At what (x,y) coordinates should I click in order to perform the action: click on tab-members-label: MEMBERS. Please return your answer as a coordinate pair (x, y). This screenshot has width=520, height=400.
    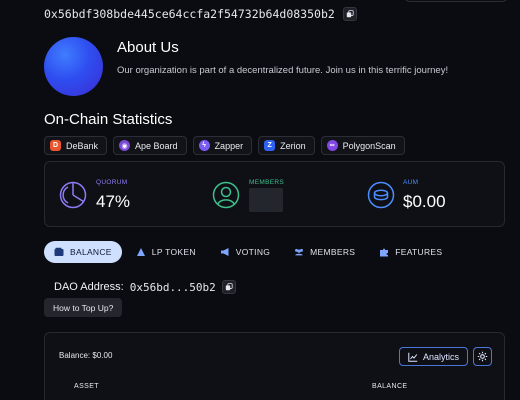
    Looking at the image, I should click on (333, 252).